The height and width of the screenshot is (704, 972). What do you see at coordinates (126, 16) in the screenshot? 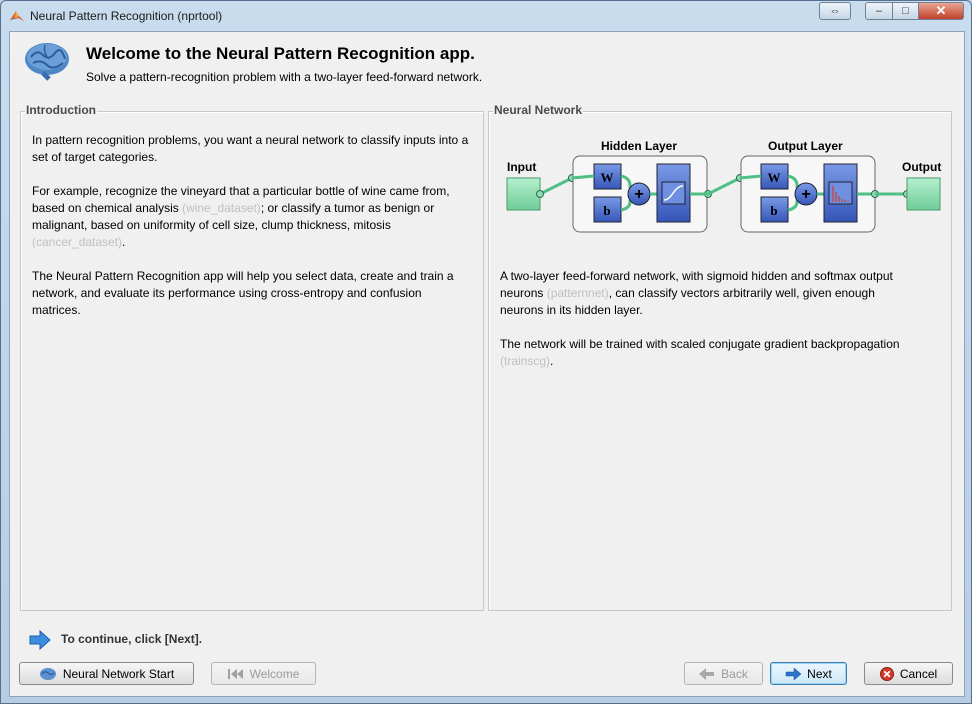
I see `window-title: Neural Pattern Recognition (nprtool)` at bounding box center [126, 16].